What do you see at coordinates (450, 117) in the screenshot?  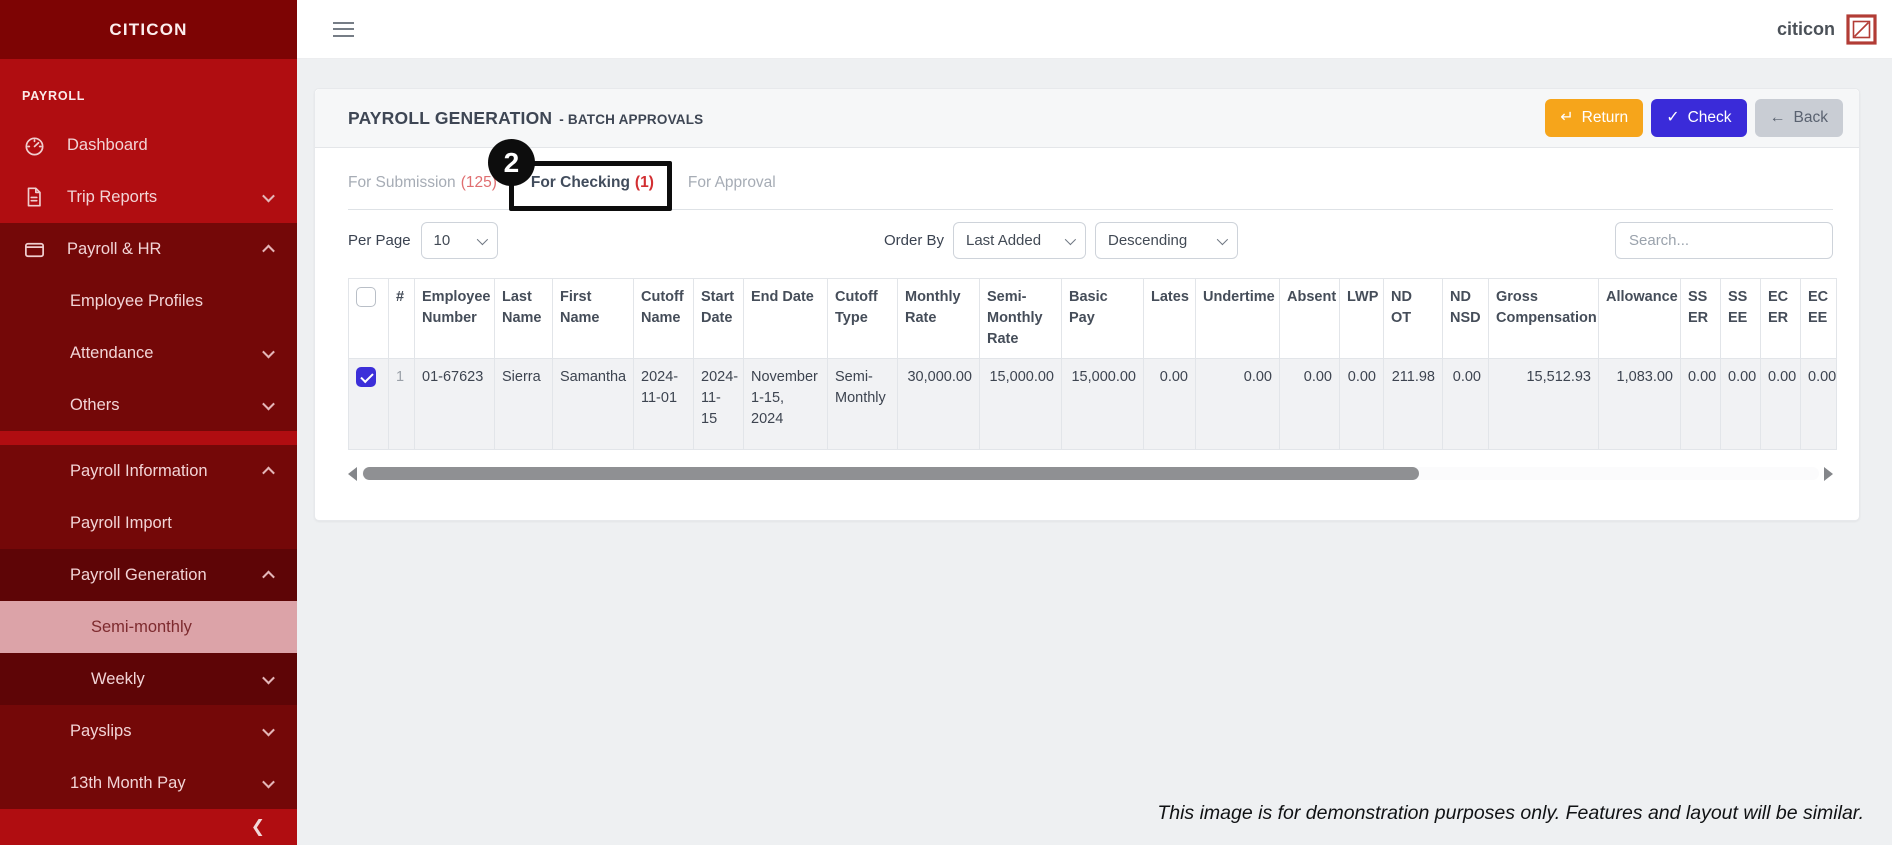 I see `page-title: PAYROLL GENERATION` at bounding box center [450, 117].